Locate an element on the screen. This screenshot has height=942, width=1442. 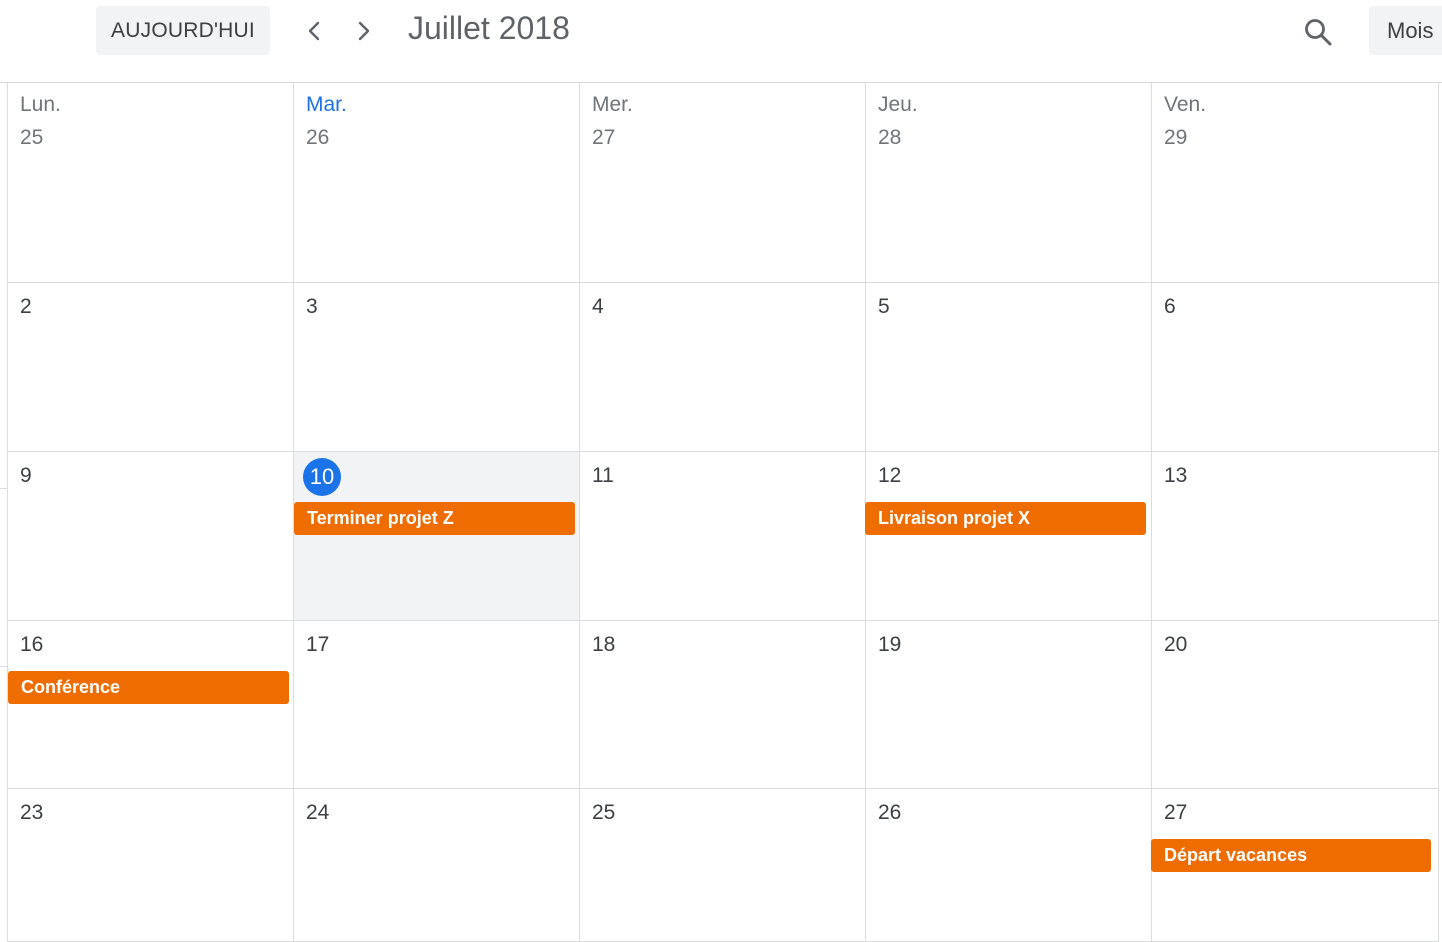
day-cell: 12 is located at coordinates (1009, 536).